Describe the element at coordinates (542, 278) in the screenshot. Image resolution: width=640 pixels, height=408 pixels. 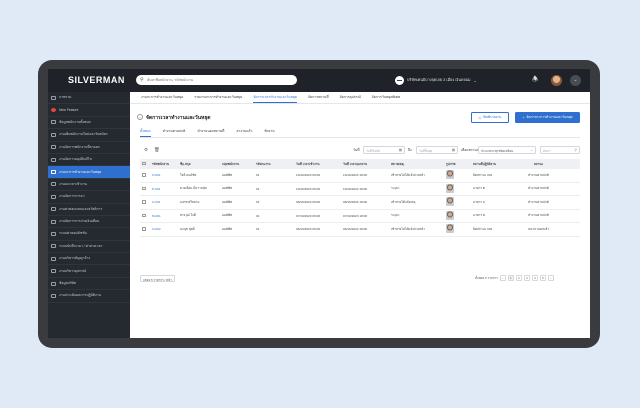
I see `page-button: 5` at that location.